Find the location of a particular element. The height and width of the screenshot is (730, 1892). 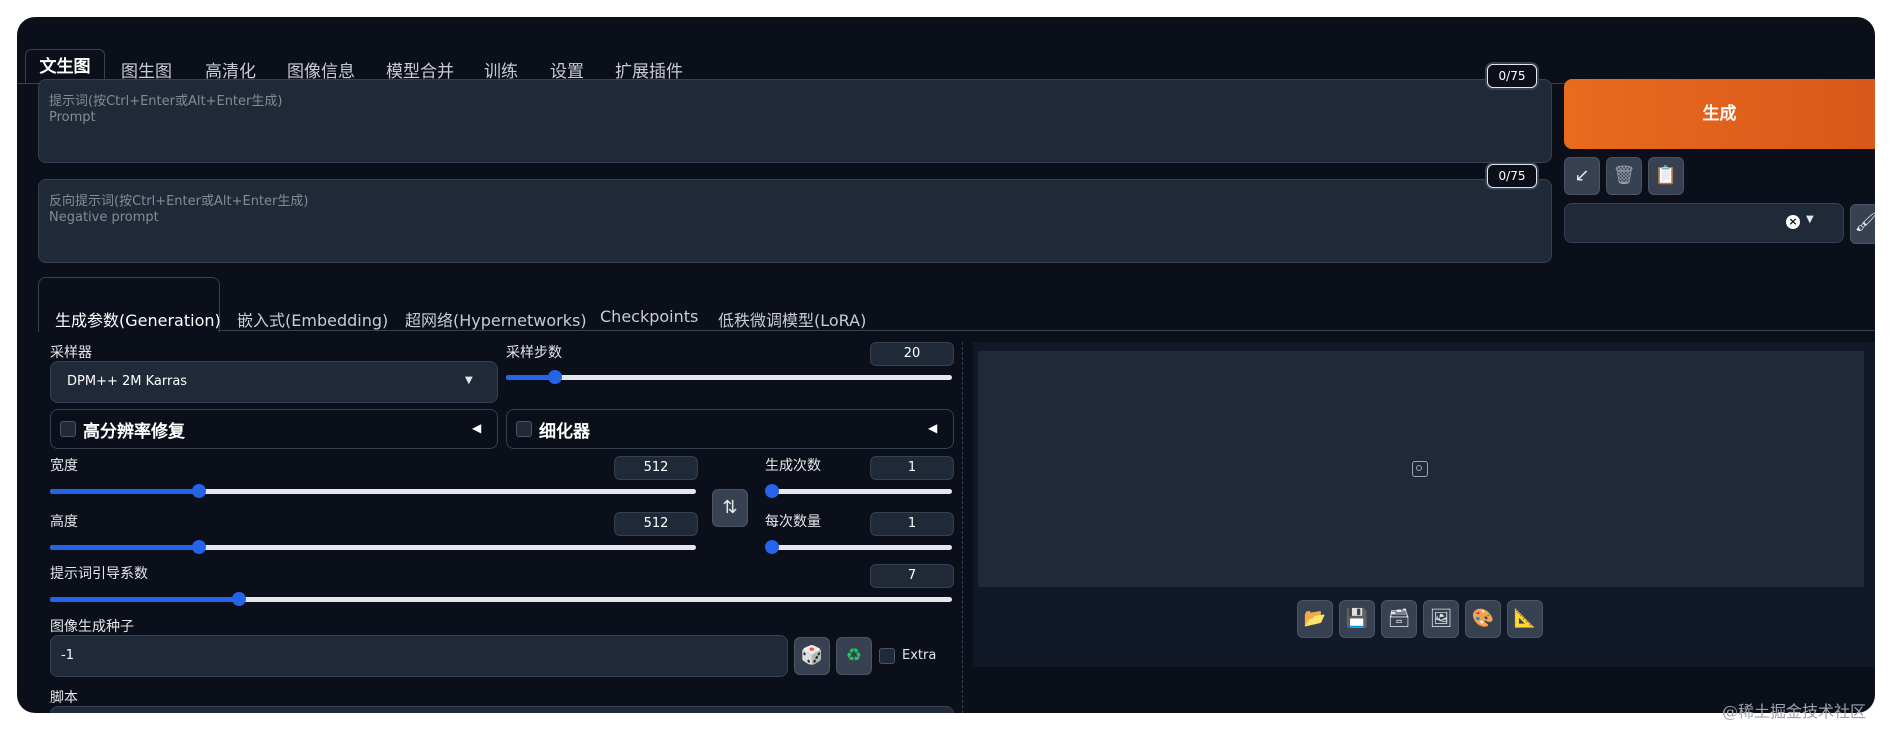

cfg-scale-slider is located at coordinates (501, 599).